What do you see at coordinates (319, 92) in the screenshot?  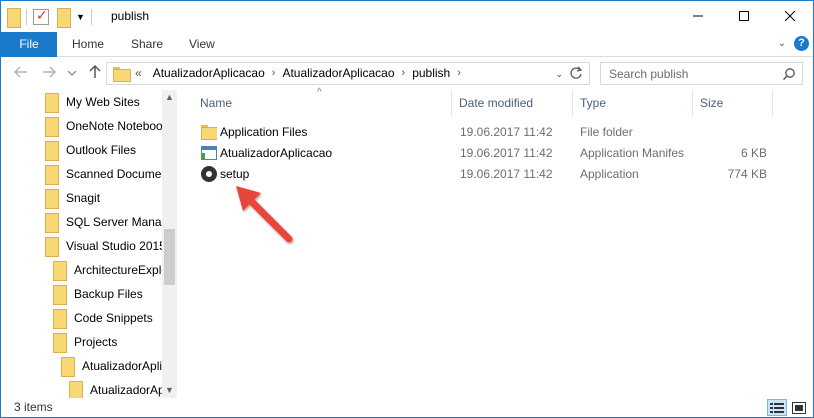 I see `sort-ascending-icon: ^` at bounding box center [319, 92].